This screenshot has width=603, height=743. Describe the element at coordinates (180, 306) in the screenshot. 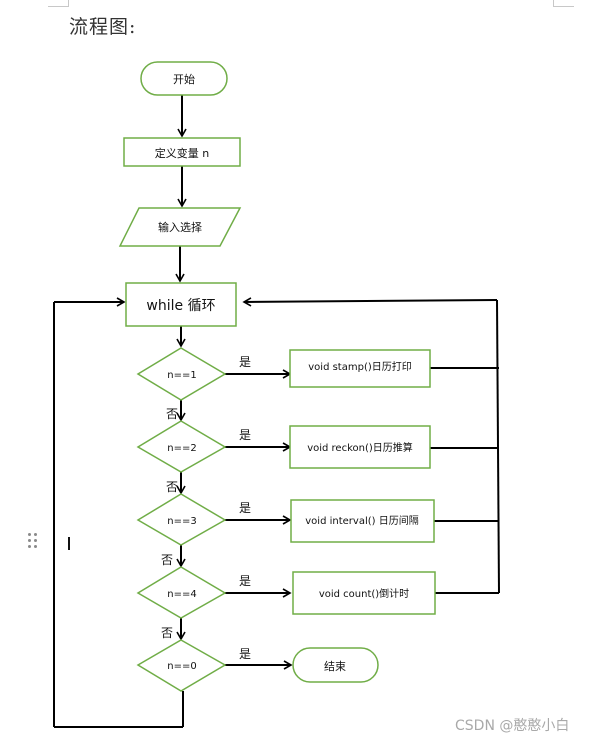

I see `loop-label: while 循环` at that location.